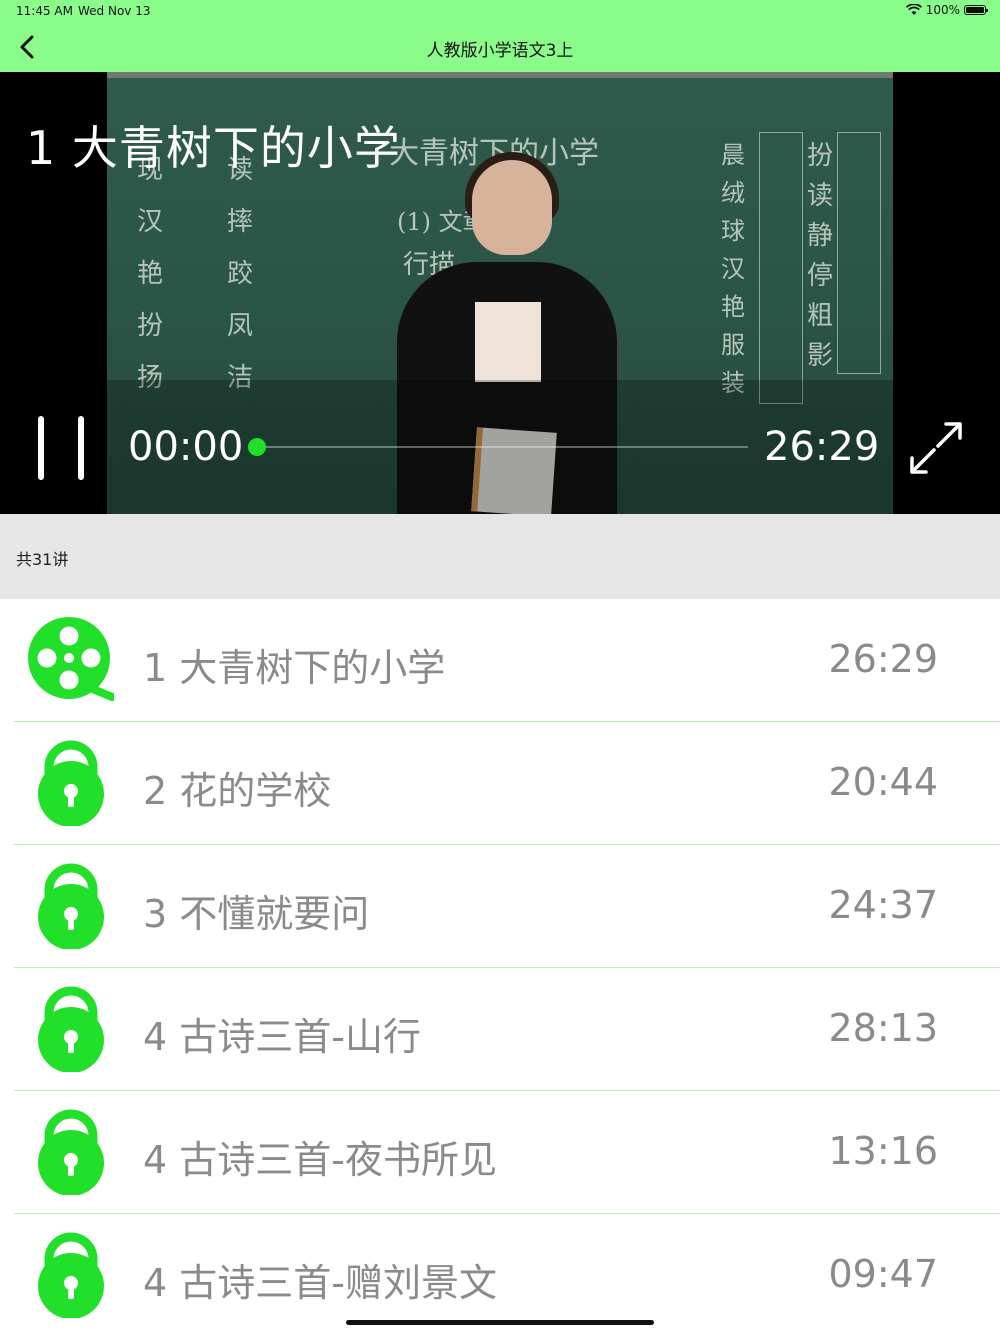  What do you see at coordinates (320, 1160) in the screenshot?
I see `lesson-title: 4 古诗三首-夜书所见` at bounding box center [320, 1160].